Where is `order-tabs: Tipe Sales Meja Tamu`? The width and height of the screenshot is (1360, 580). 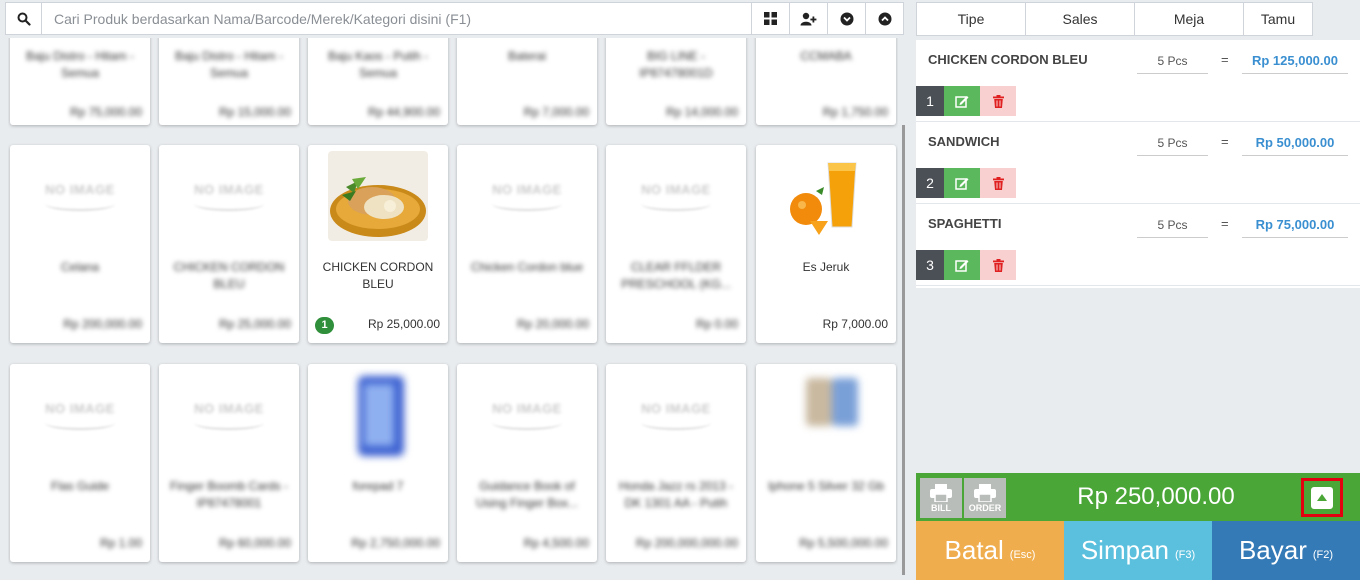 order-tabs: Tipe Sales Meja Tamu is located at coordinates (1114, 19).